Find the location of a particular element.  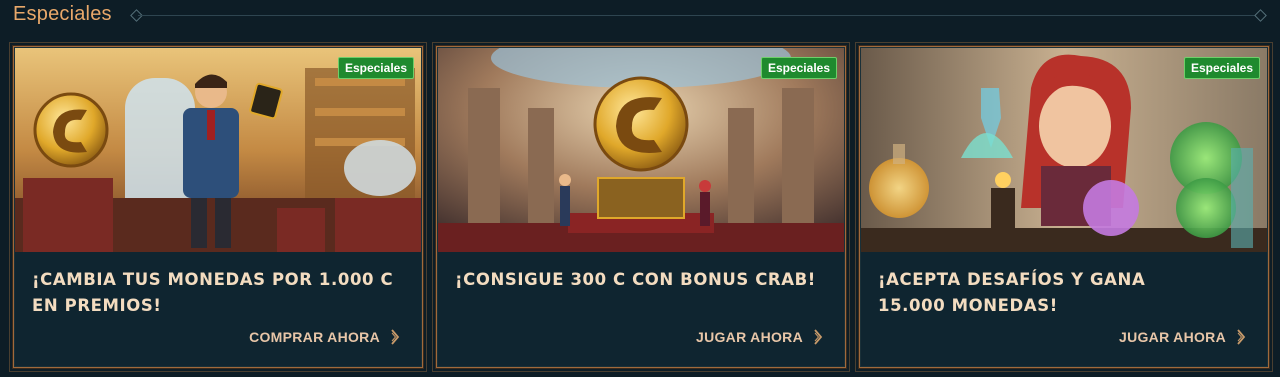

card-title: ¡CONSIGUE 300 C CON BONUS CRAB! is located at coordinates (640, 280).